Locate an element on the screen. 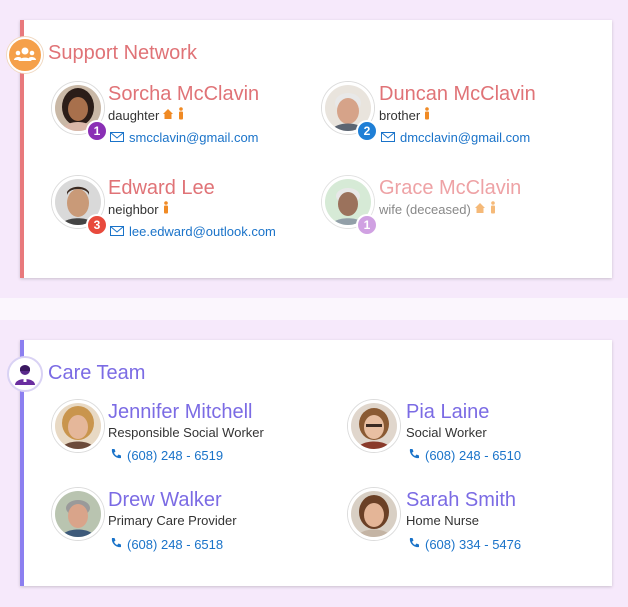 This screenshot has width=628, height=607. phone-link: (608) 248 - 6510 is located at coordinates (464, 455).